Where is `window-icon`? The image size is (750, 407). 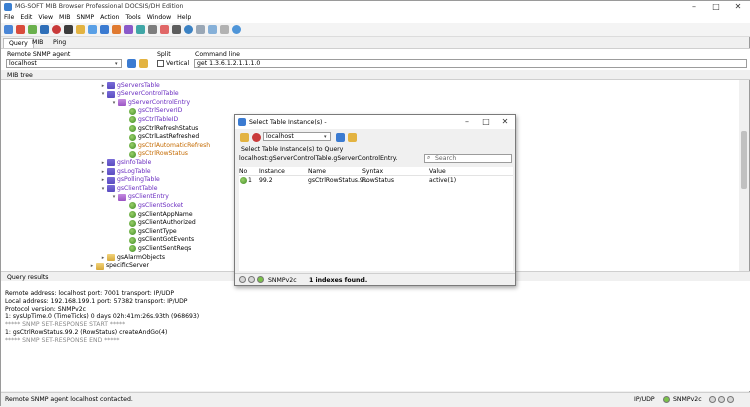 window-icon is located at coordinates (200, 29).